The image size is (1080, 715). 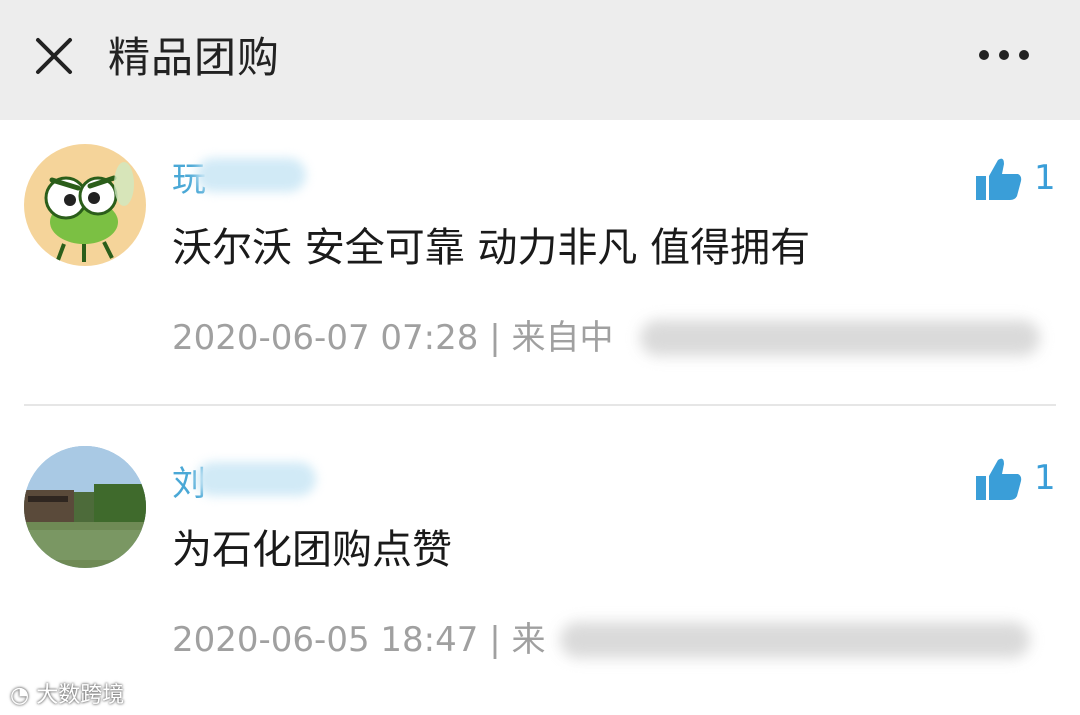 I want to click on close-icon, so click(x=54, y=56).